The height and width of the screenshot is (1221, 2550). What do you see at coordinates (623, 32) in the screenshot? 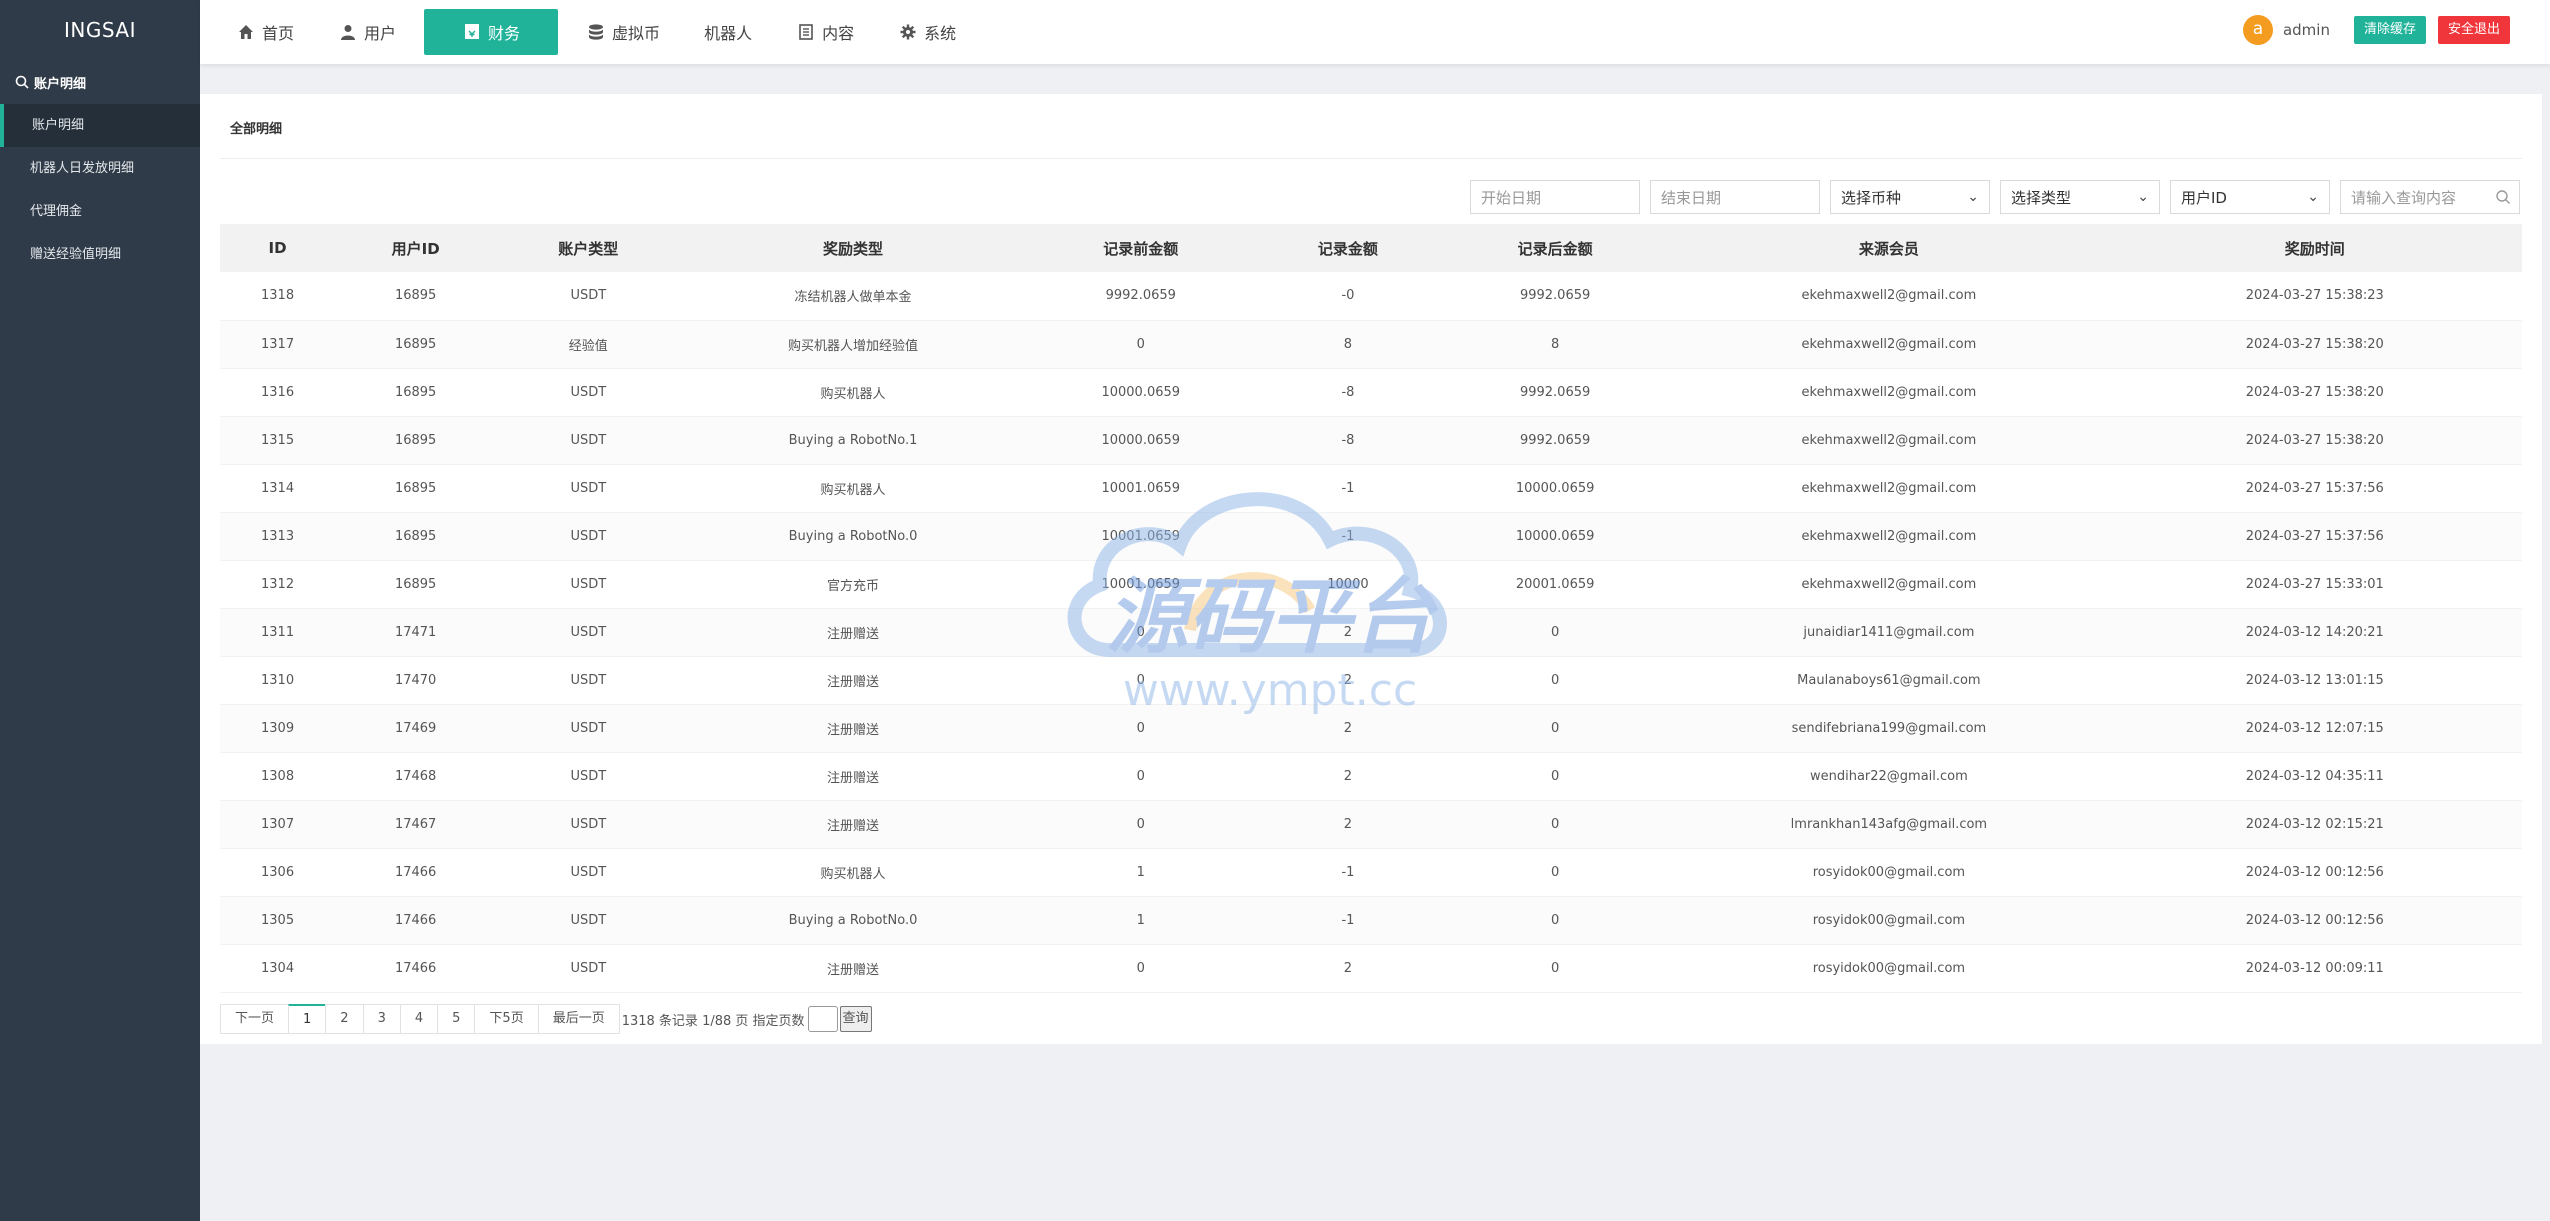
I see `nav-item: 虚拟币` at bounding box center [623, 32].